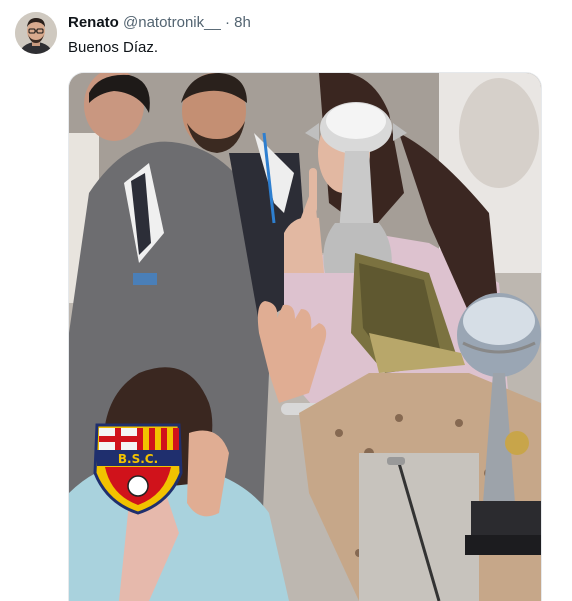 The height and width of the screenshot is (601, 572). Describe the element at coordinates (172, 22) in the screenshot. I see `author-handle: @natotronik__` at that location.